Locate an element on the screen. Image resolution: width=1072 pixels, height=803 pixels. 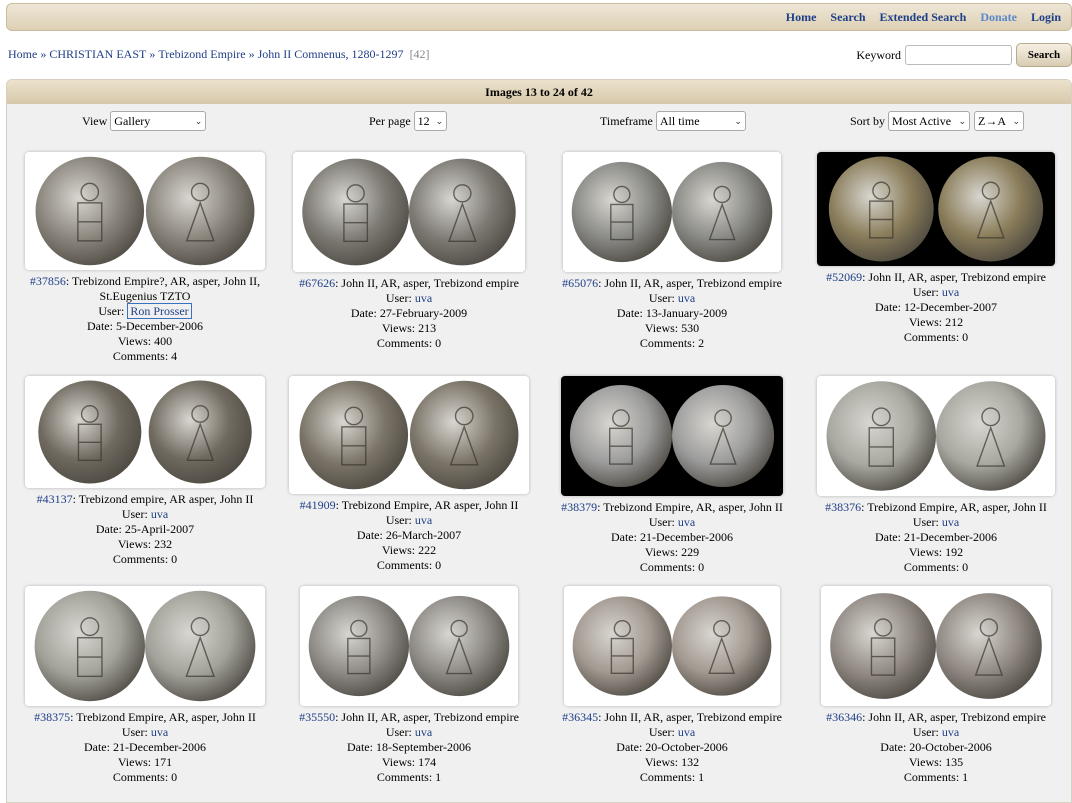
breadcrumb-home: Home is located at coordinates (22, 54).